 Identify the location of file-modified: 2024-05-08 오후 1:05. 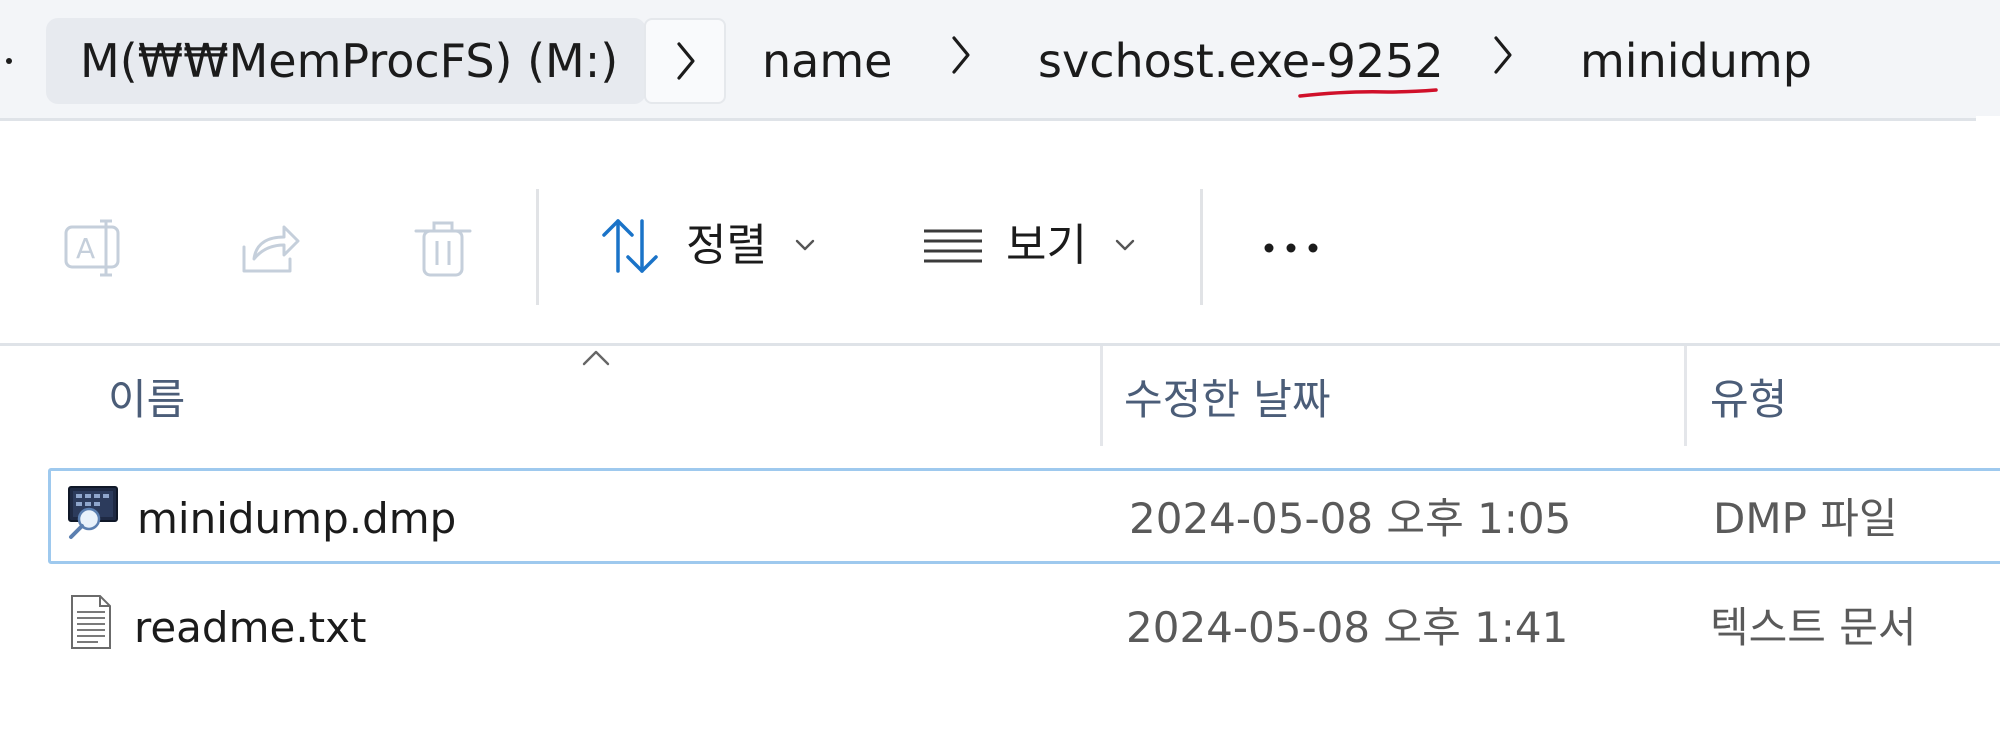
(1350, 518).